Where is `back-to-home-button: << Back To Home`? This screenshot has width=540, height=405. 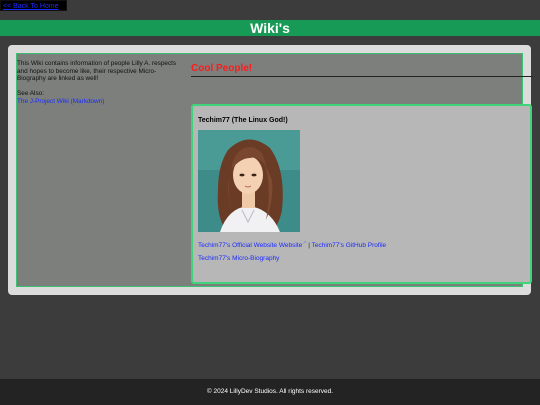 back-to-home-button: << Back To Home is located at coordinates (33, 5).